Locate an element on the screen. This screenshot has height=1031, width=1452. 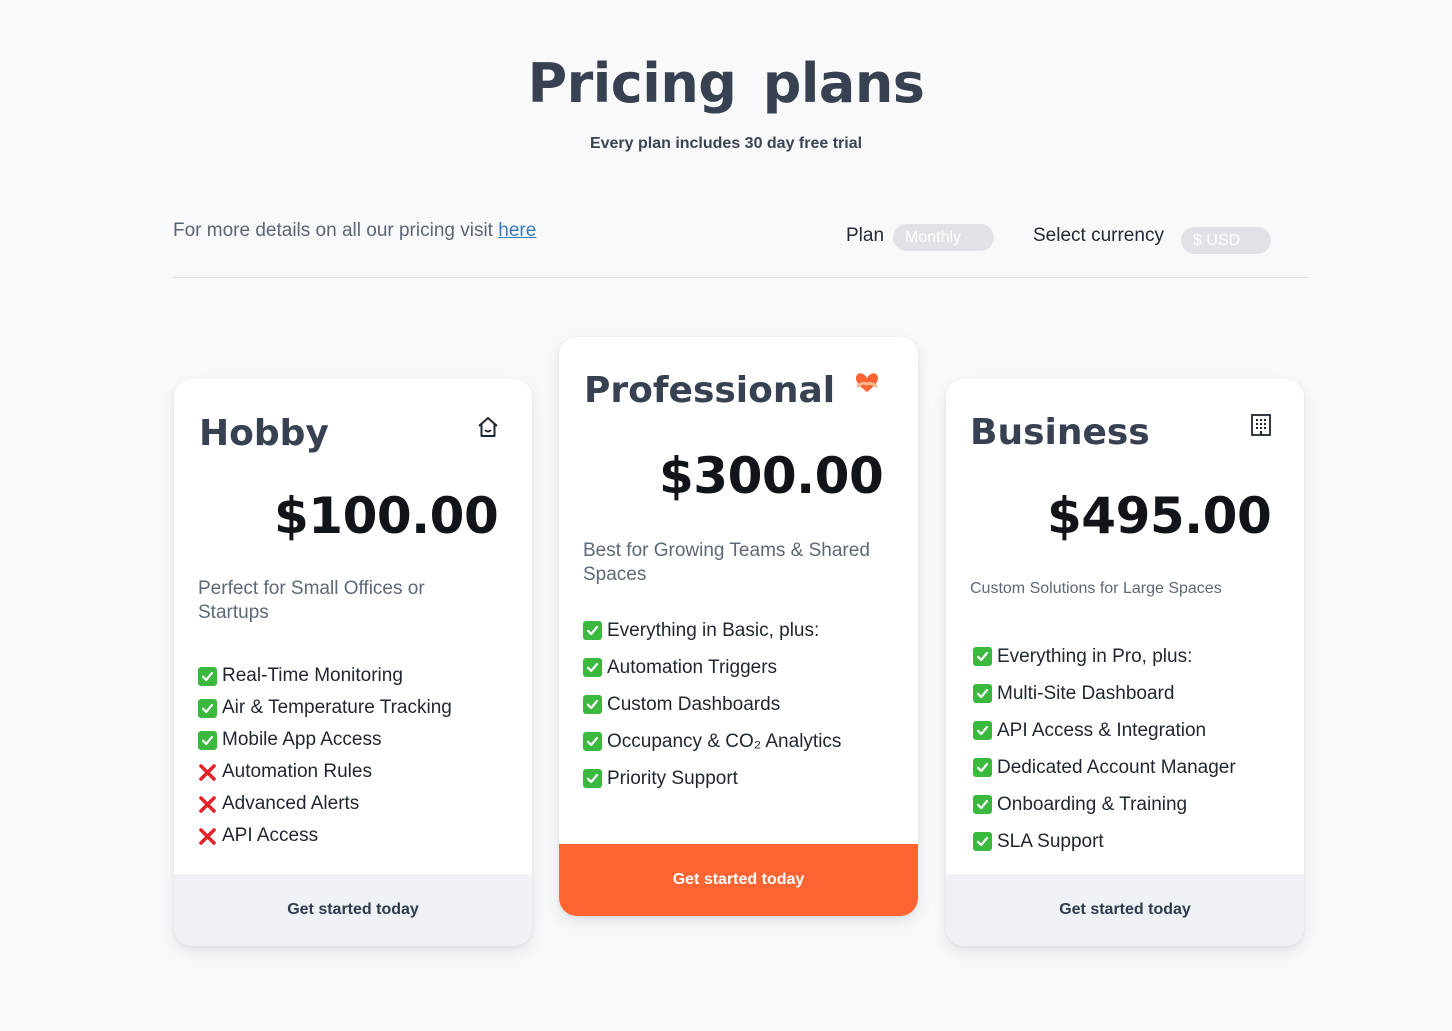
feature-item: Multi-Site Dashboard is located at coordinates (1104, 693).